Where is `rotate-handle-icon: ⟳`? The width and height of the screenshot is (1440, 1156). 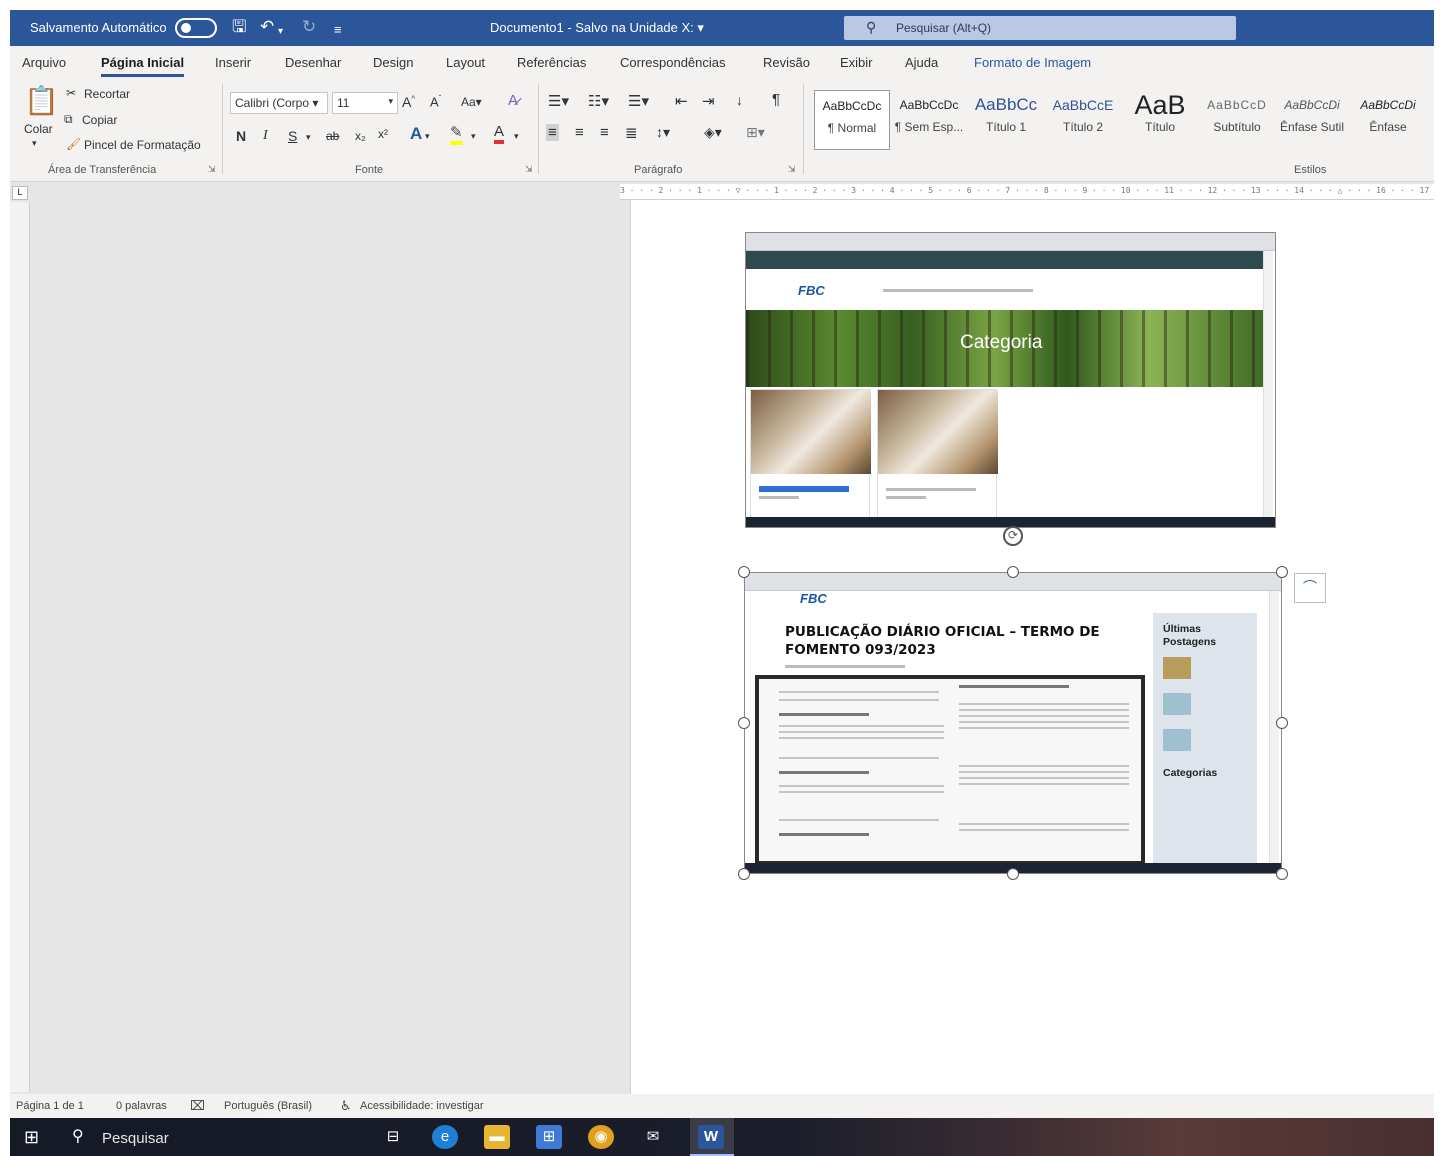
rotate-handle-icon: ⟳ is located at coordinates (1013, 536).